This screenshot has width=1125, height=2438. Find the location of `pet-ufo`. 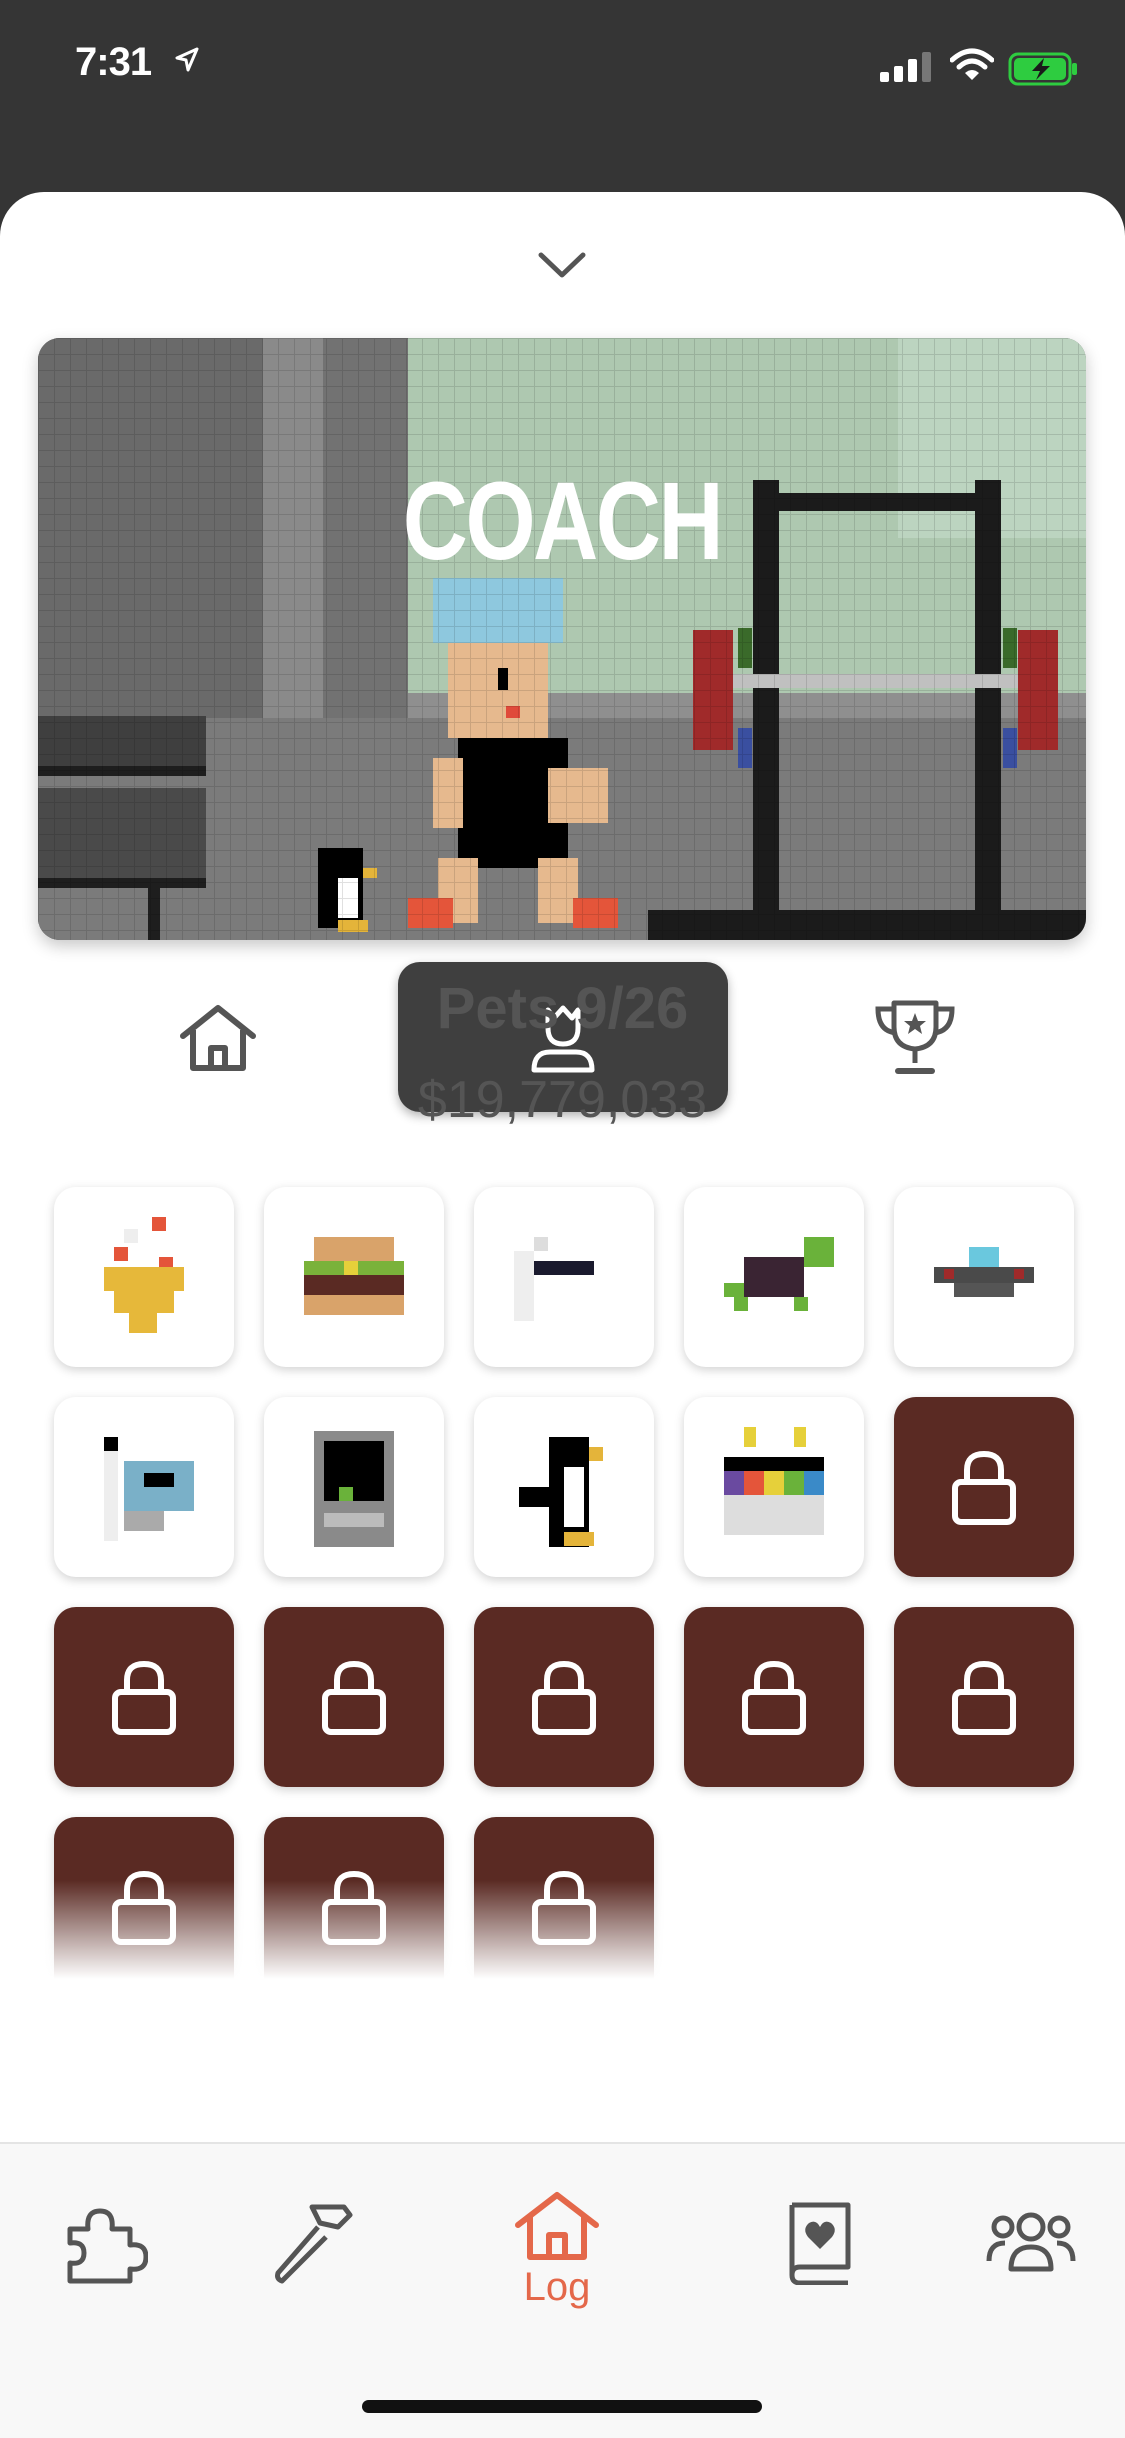

pet-ufo is located at coordinates (984, 1277).